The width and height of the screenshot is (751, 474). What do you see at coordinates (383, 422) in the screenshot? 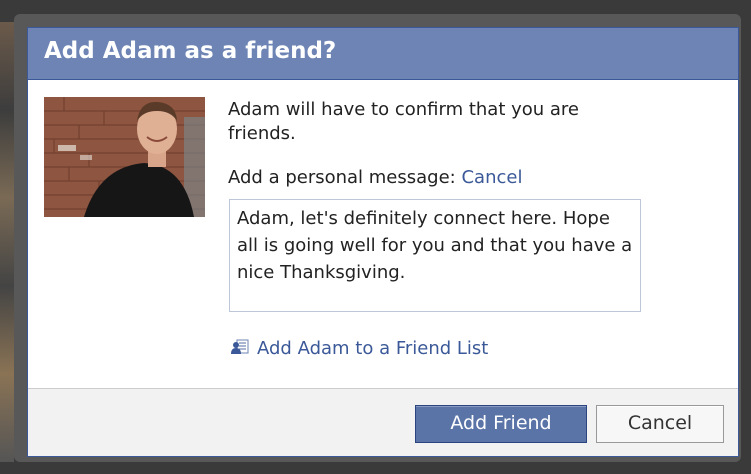
I see `dialog-footer: Add Friend Cancel` at bounding box center [383, 422].